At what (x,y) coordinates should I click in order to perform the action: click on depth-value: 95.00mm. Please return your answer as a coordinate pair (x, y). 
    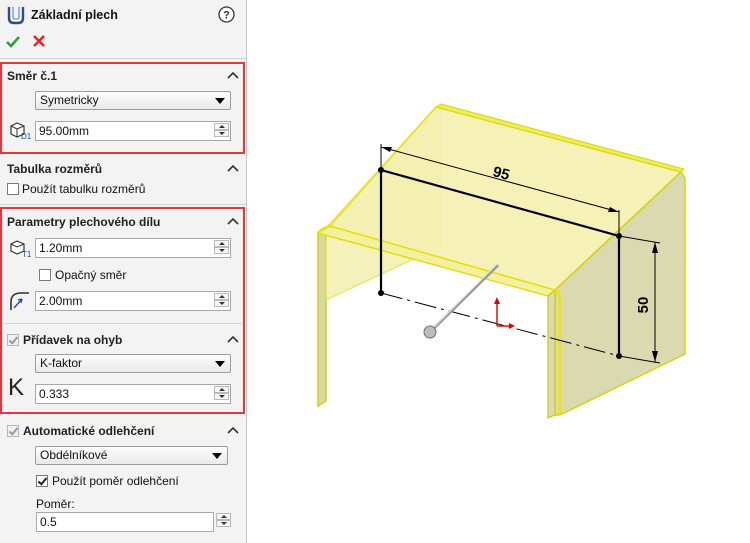
    Looking at the image, I should click on (64, 131).